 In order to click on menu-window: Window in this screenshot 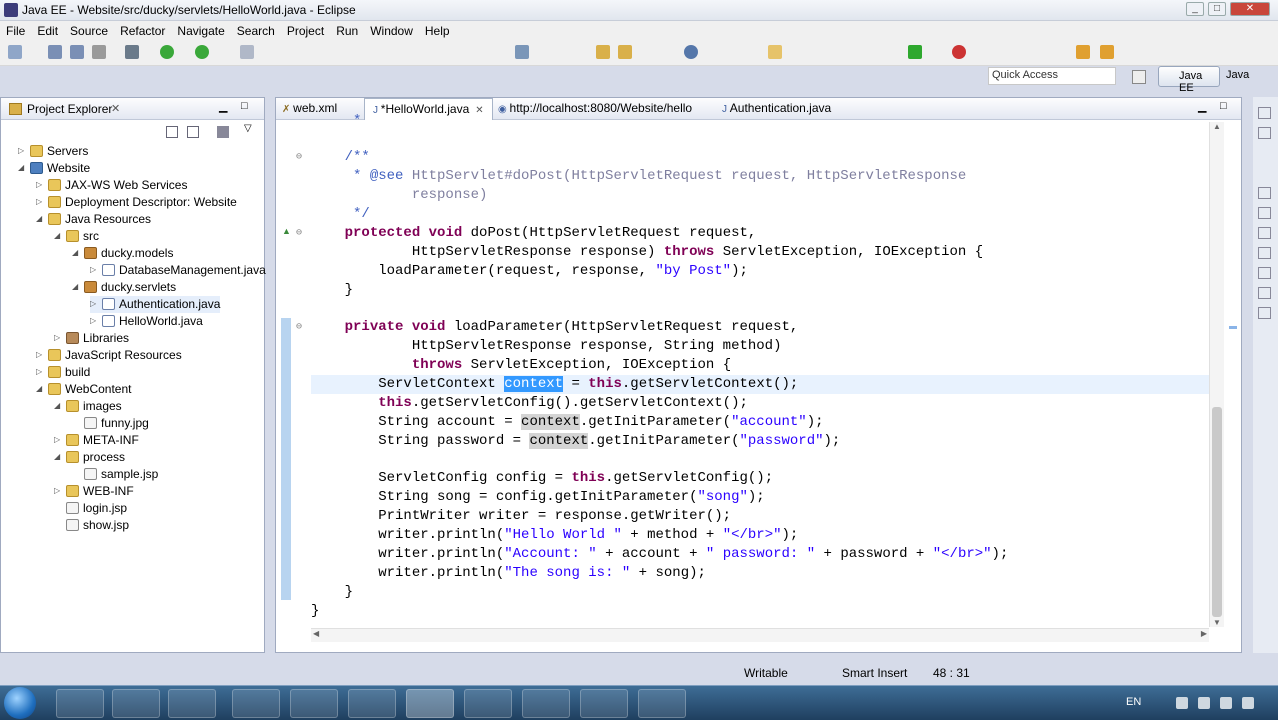, I will do `click(391, 29)`.